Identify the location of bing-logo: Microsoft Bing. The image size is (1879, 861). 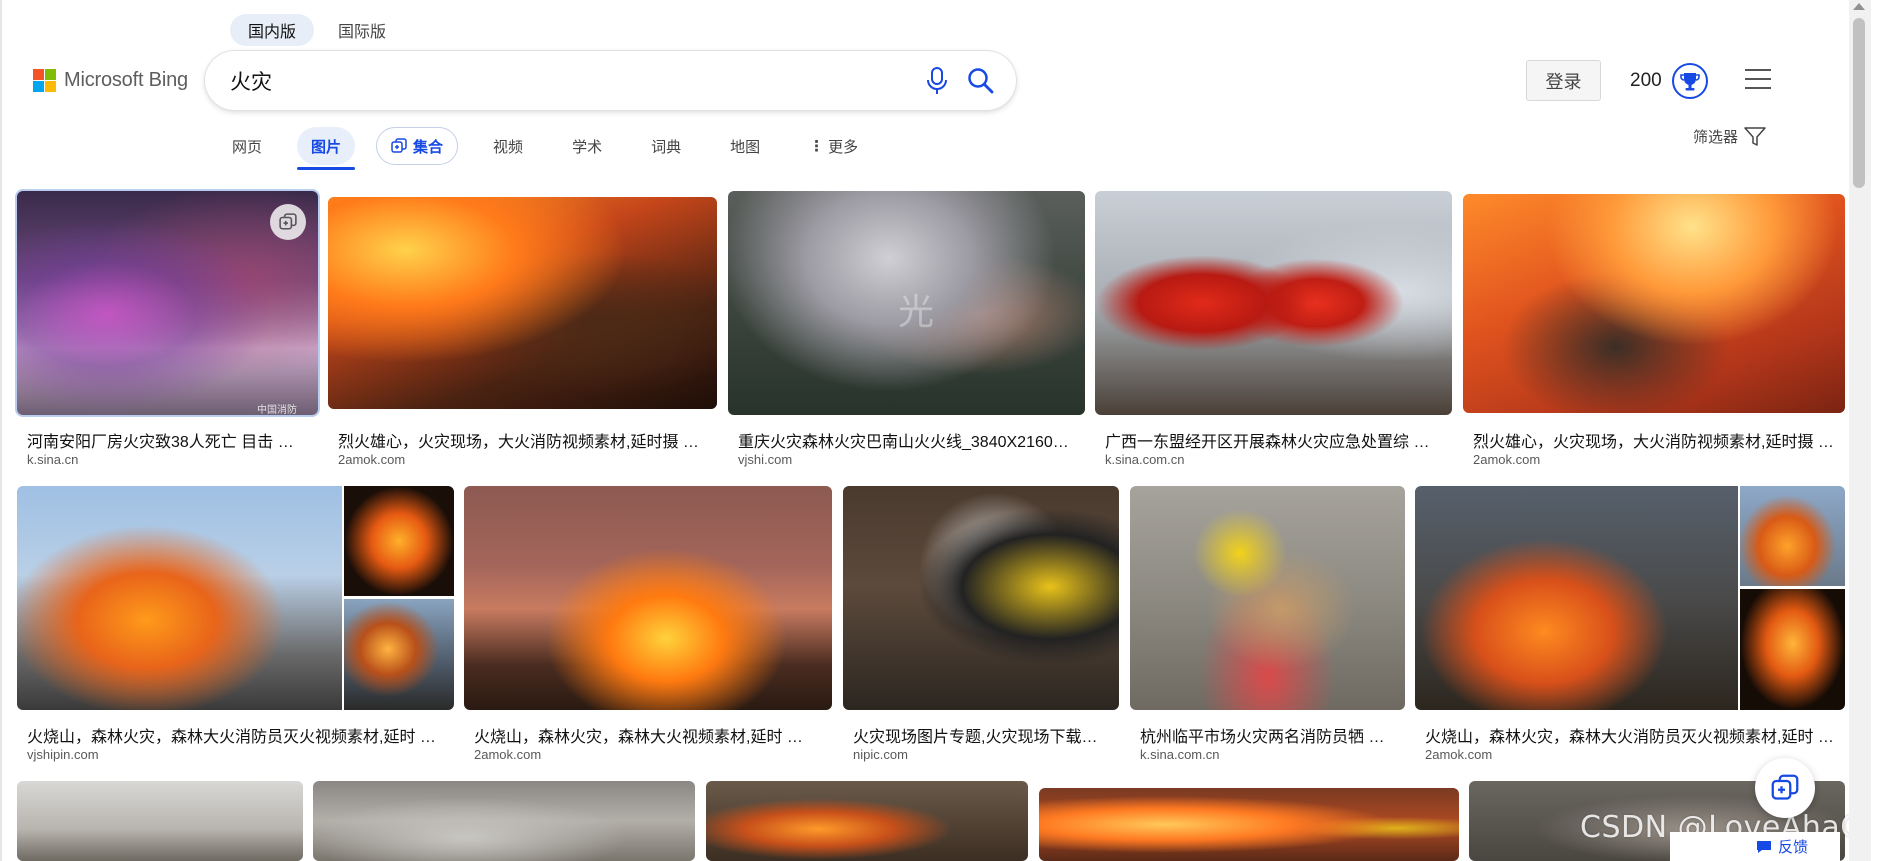
(110, 80).